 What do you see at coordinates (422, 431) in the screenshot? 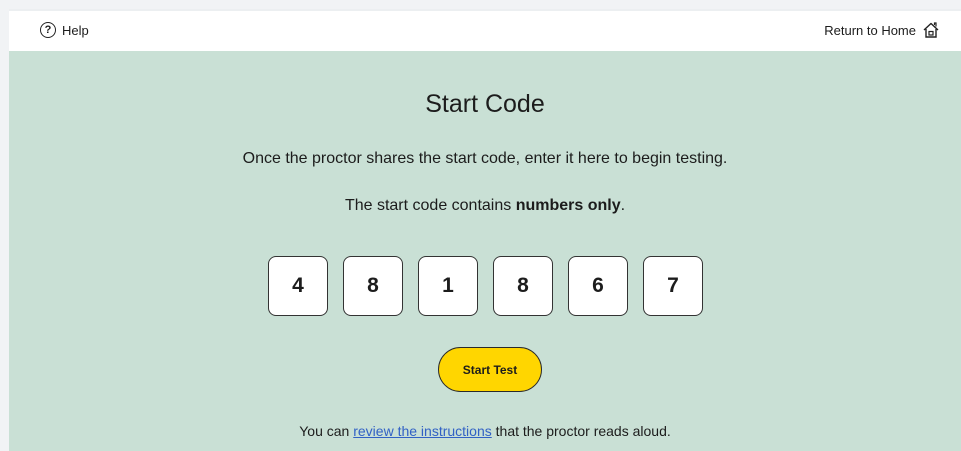
I see `review-instructions-link: review the instructions` at bounding box center [422, 431].